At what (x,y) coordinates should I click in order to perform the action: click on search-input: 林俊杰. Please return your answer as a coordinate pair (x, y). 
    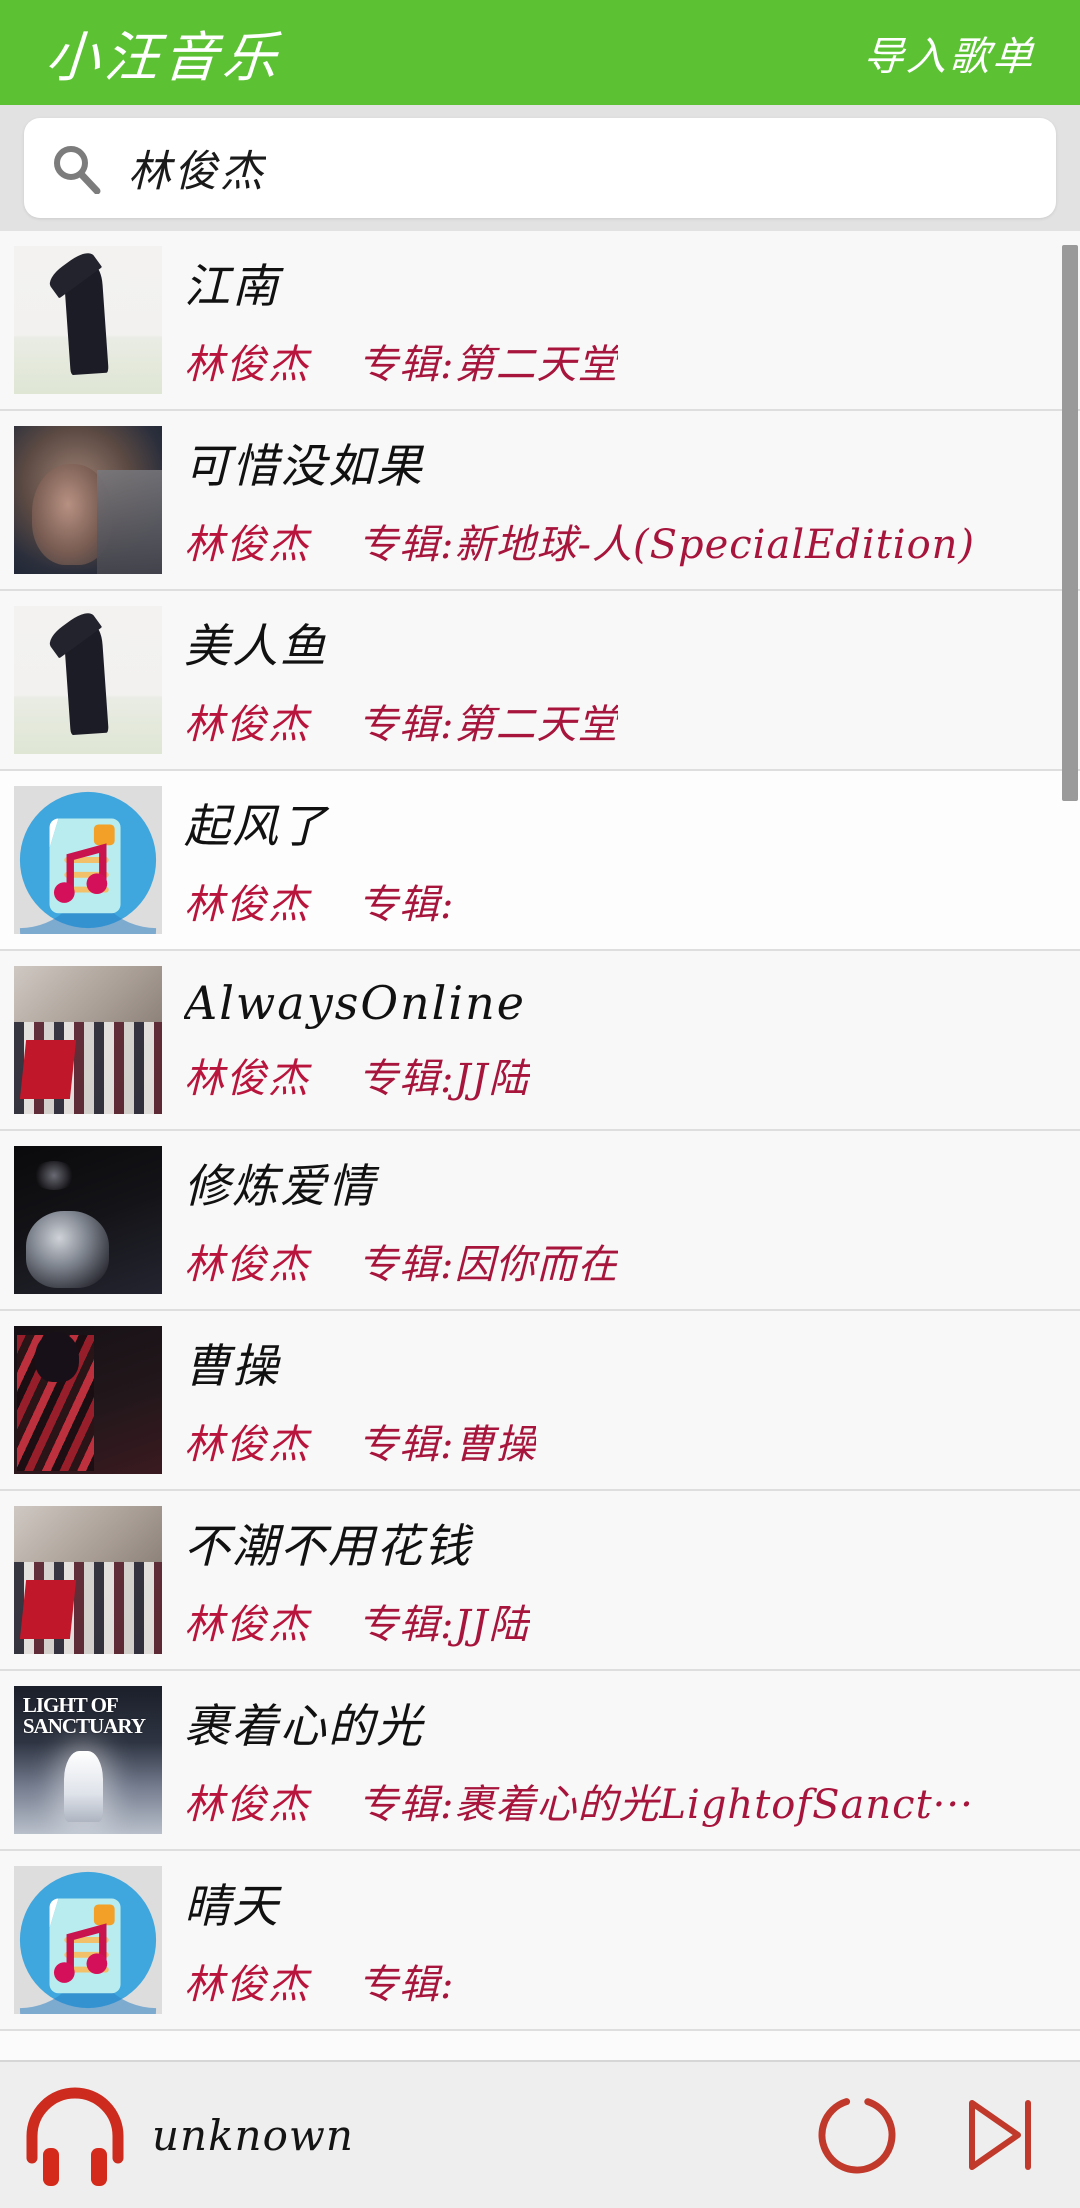
    Looking at the image, I should click on (197, 168).